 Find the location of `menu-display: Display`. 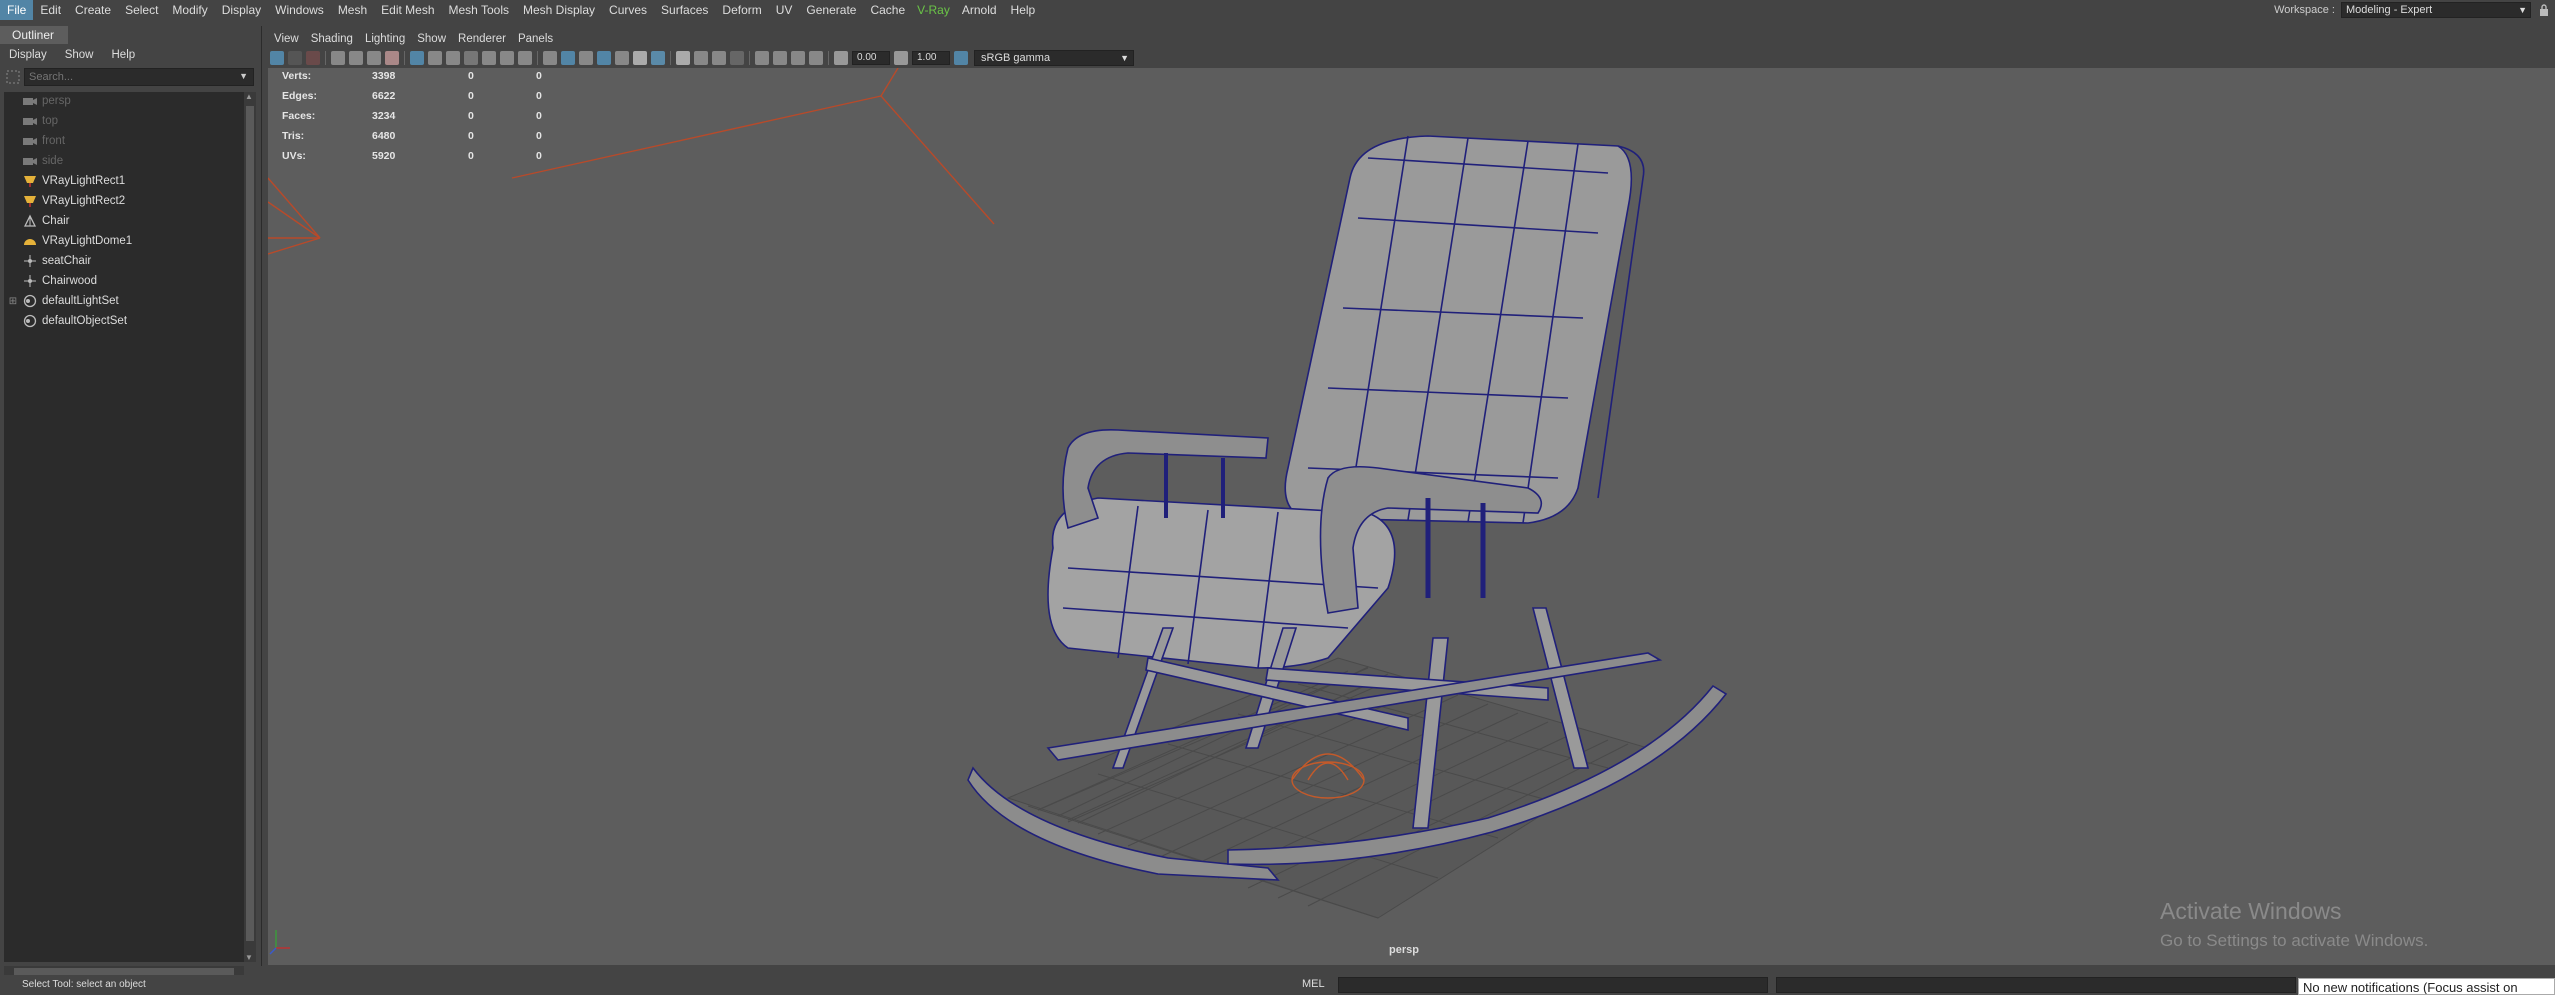

menu-display: Display is located at coordinates (241, 10).